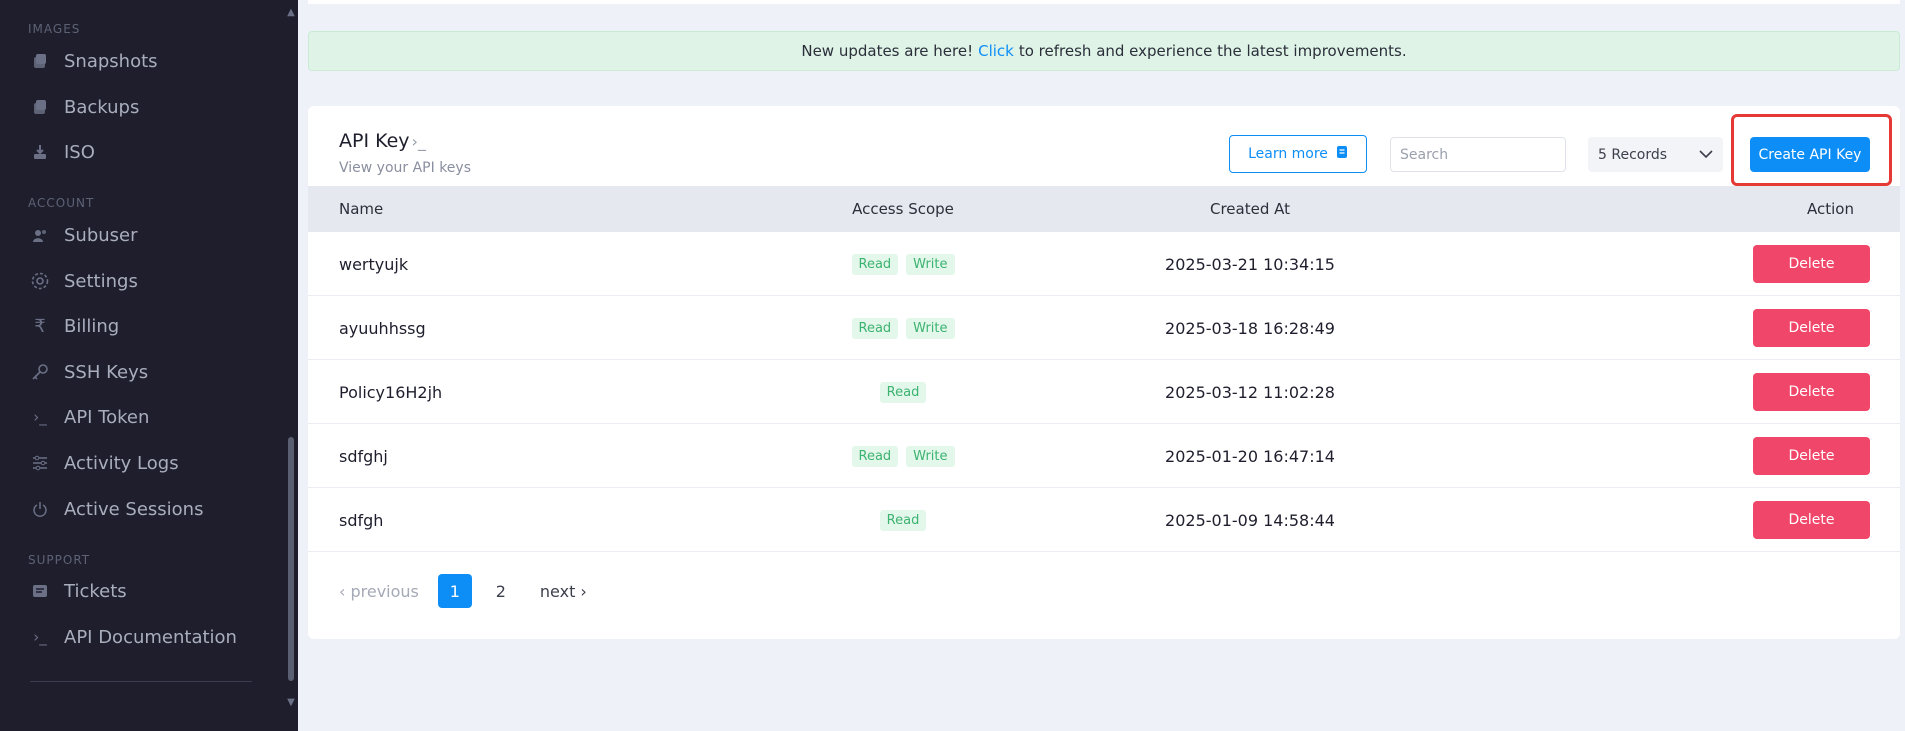 The height and width of the screenshot is (731, 1905). I want to click on sidebar-divider, so click(141, 681).